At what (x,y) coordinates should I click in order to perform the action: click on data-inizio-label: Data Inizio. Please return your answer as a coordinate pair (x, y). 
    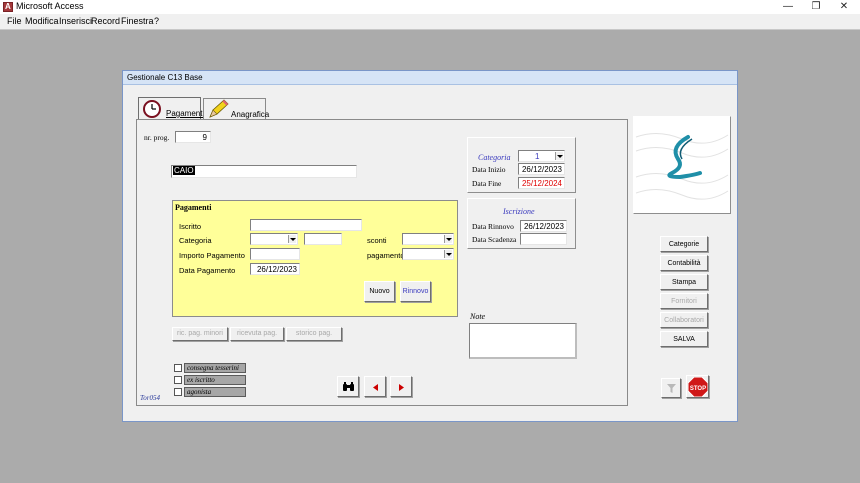
    Looking at the image, I should click on (489, 169).